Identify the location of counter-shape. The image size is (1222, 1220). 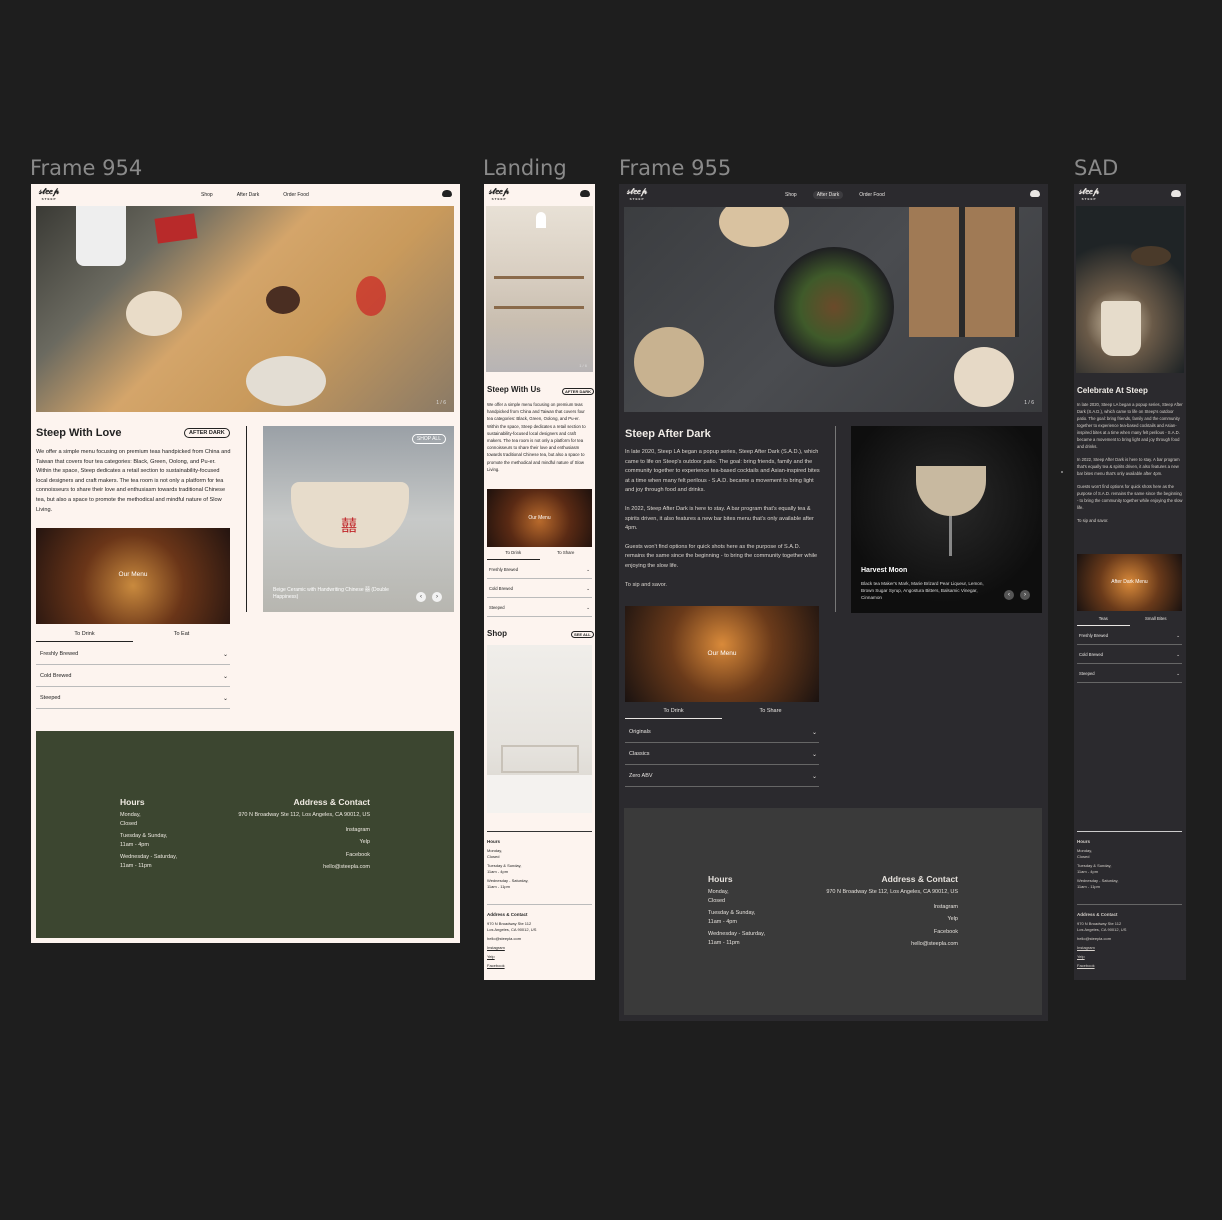
(539, 794).